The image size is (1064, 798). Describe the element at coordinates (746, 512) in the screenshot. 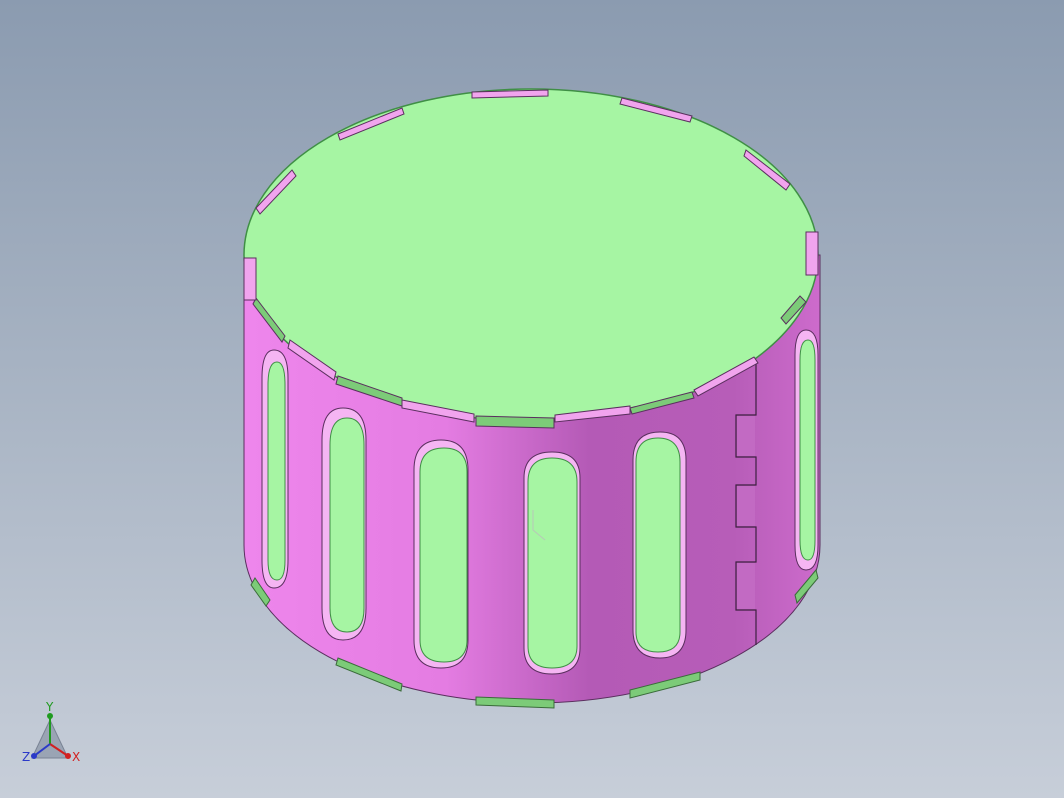

I see `seam-tabs` at that location.